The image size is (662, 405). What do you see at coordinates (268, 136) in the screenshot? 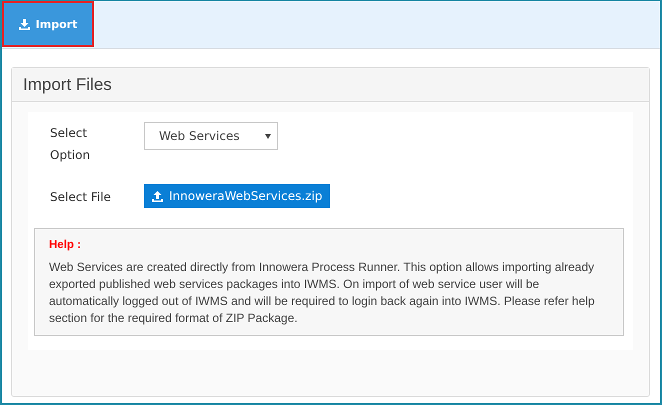
I see `caret-icon` at bounding box center [268, 136].